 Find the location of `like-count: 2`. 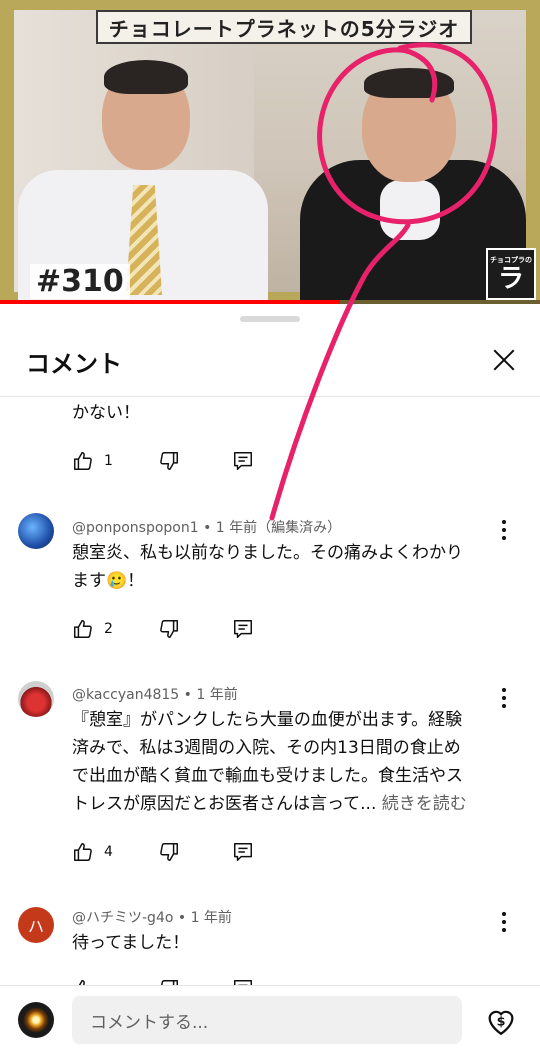

like-count: 2 is located at coordinates (108, 629).